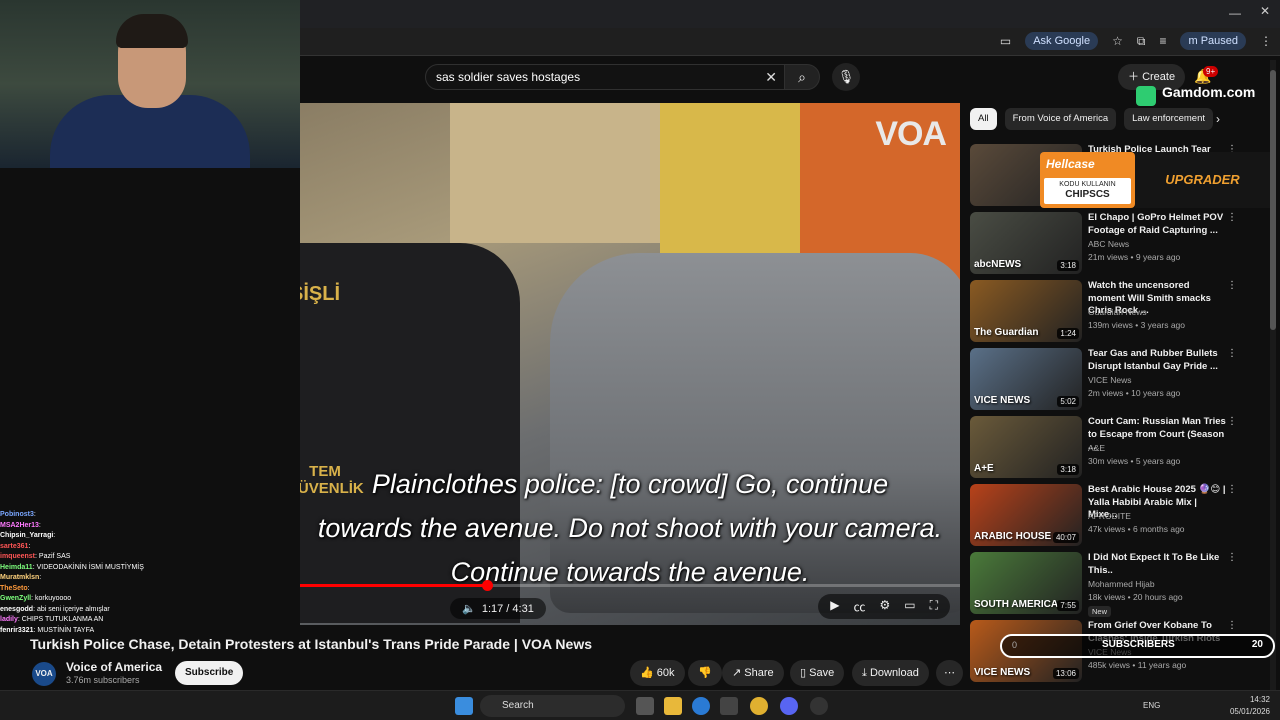 The width and height of the screenshot is (1280, 720). I want to click on download-button: ⤓ Download, so click(890, 673).